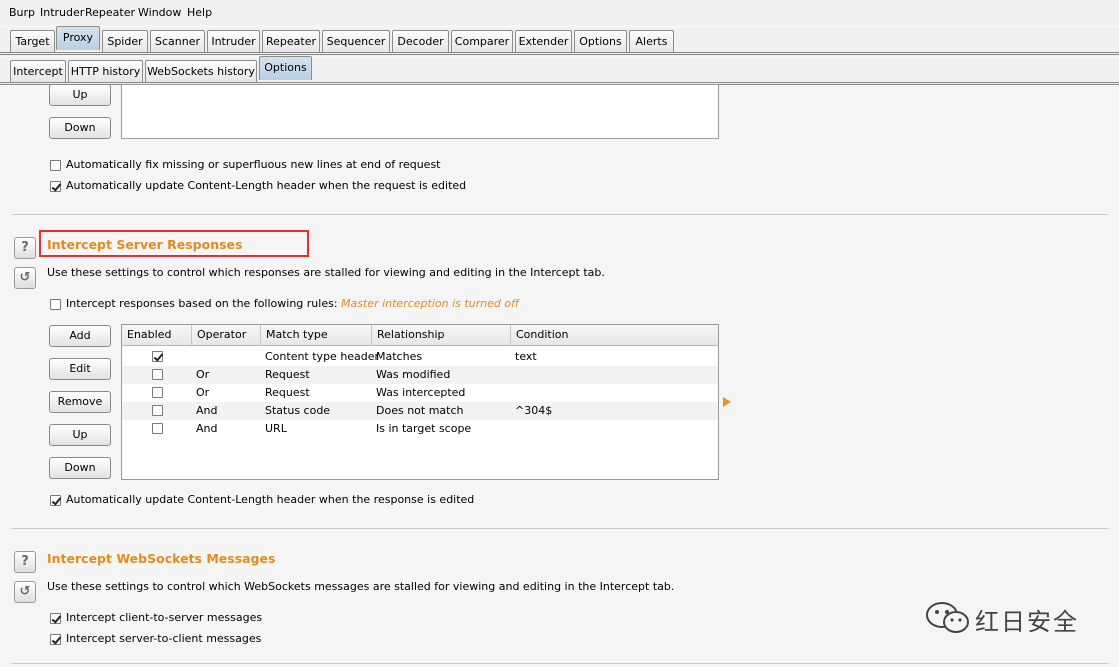 This screenshot has height=667, width=1119. I want to click on table-row: And Status code Does not match ^304$, so click(420, 411).